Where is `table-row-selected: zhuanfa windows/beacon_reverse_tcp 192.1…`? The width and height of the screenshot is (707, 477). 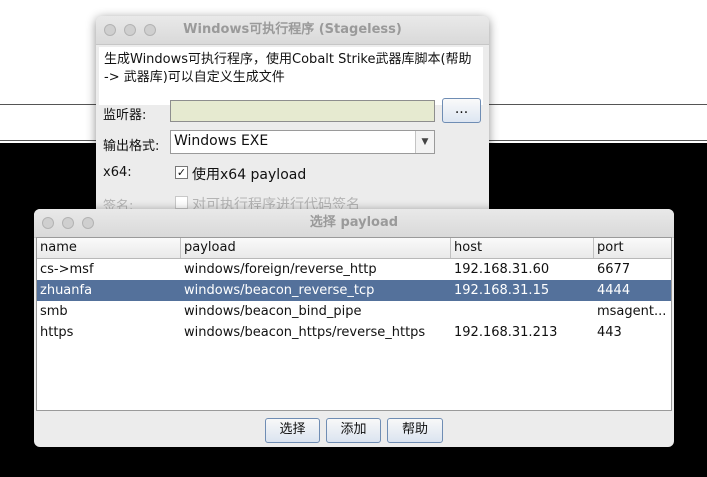
table-row-selected: zhuanfa windows/beacon_reverse_tcp 192.1… is located at coordinates (354, 290).